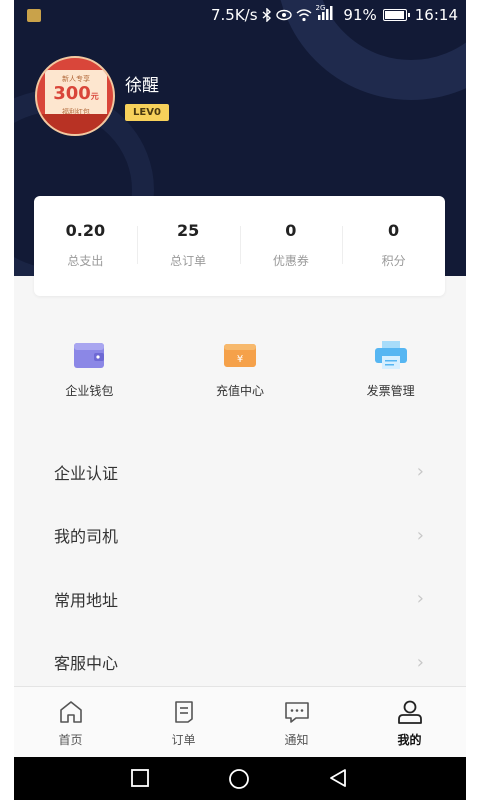 The image size is (480, 800). I want to click on recent-apps-icon, so click(140, 778).